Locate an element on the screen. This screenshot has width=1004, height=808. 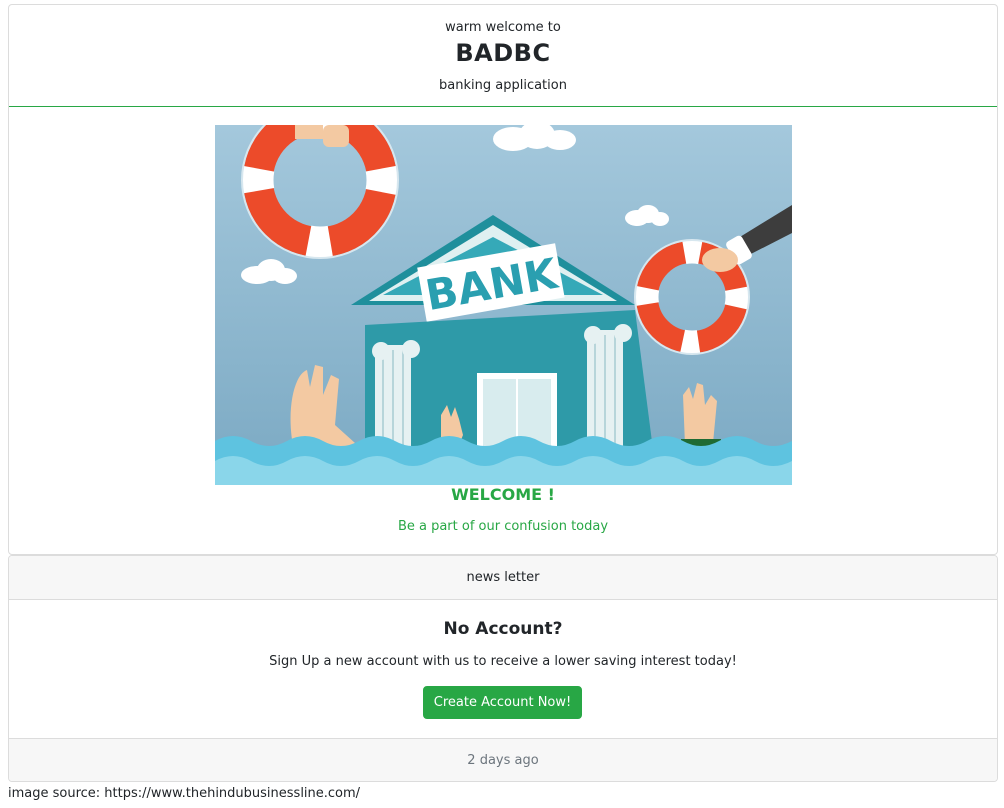
newsletter-header: news letter is located at coordinates (503, 578).